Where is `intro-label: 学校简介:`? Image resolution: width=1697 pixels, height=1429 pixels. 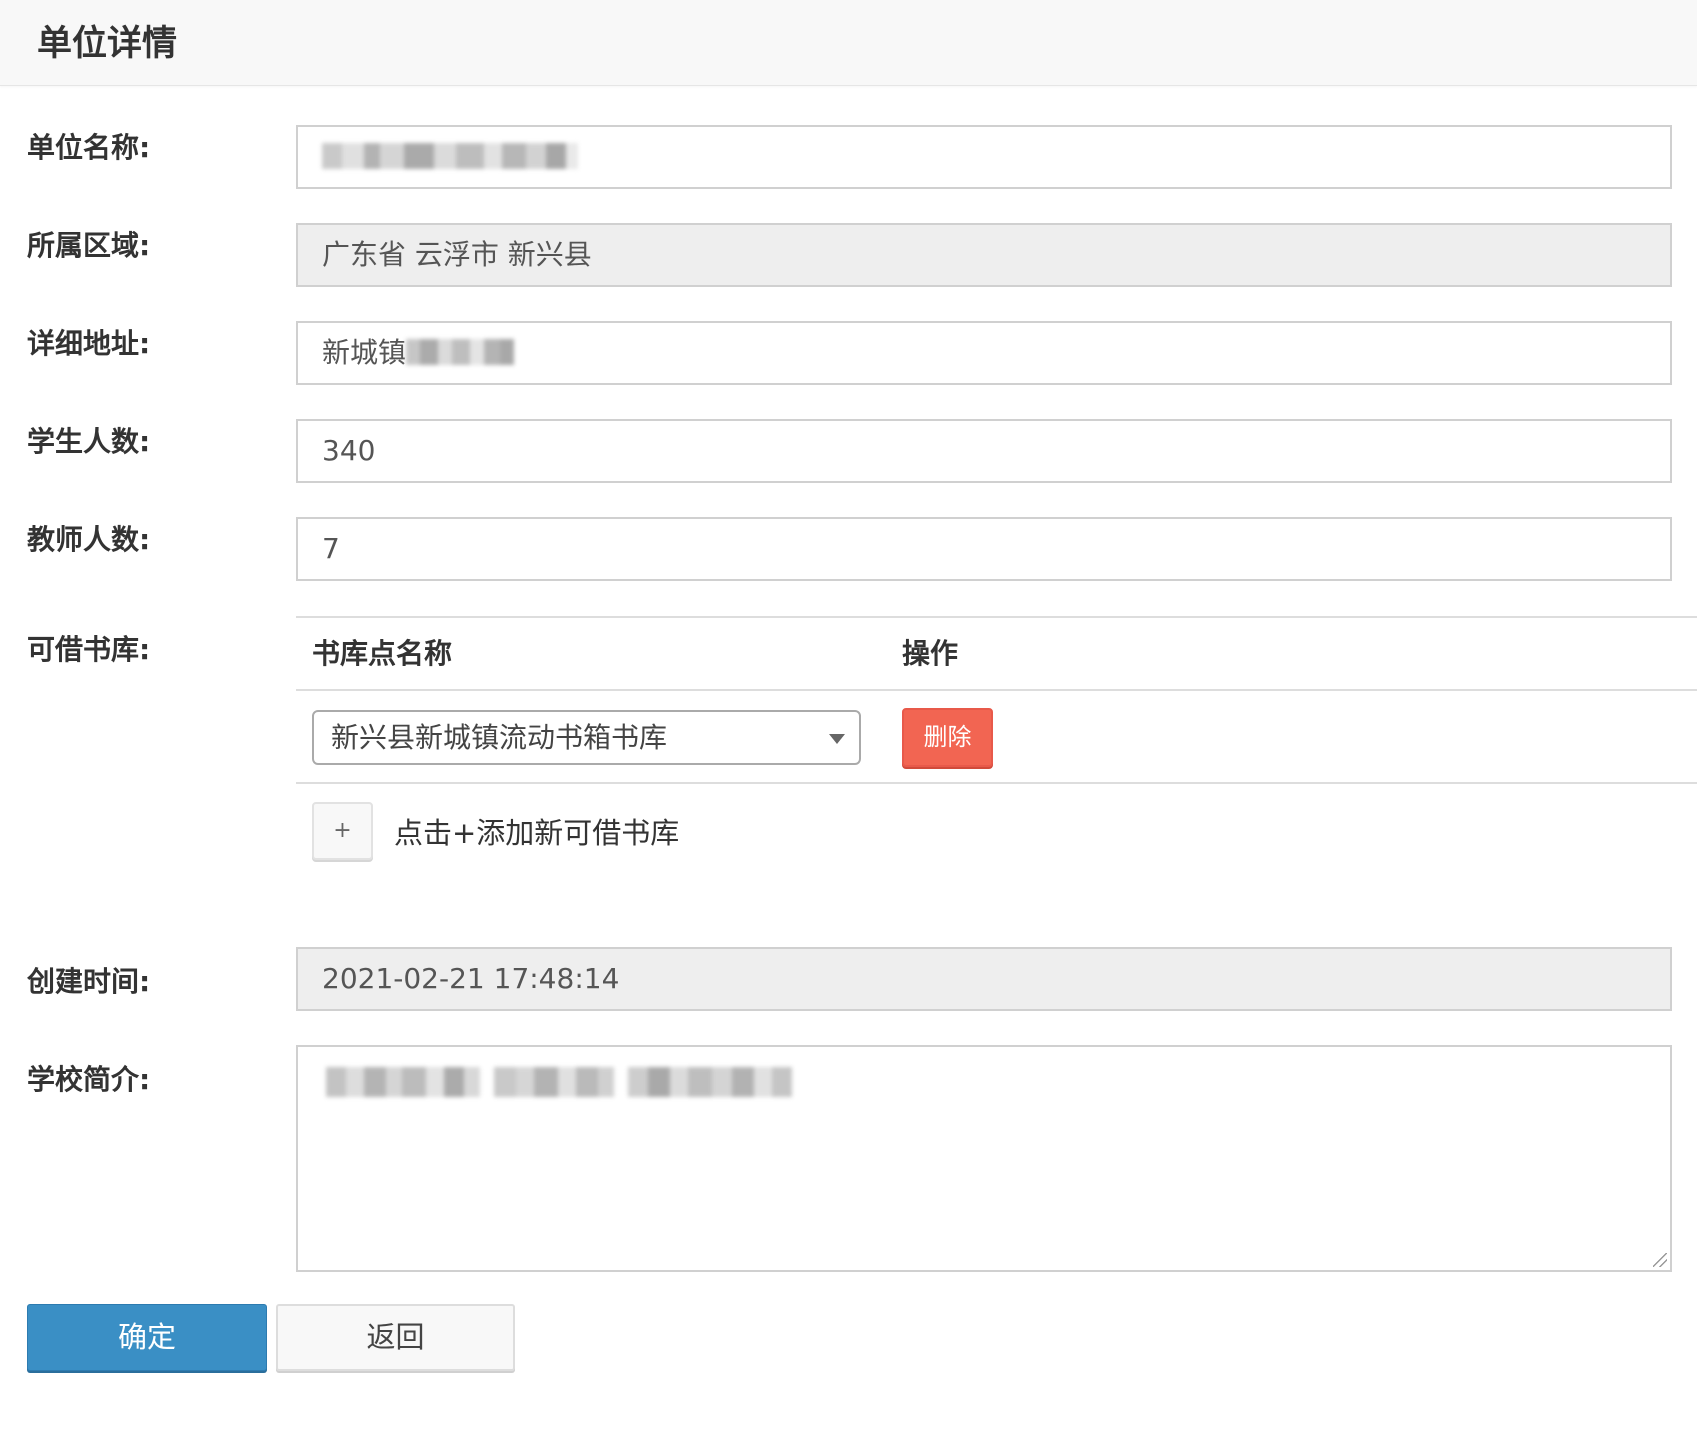
intro-label: 学校简介: is located at coordinates (89, 1079).